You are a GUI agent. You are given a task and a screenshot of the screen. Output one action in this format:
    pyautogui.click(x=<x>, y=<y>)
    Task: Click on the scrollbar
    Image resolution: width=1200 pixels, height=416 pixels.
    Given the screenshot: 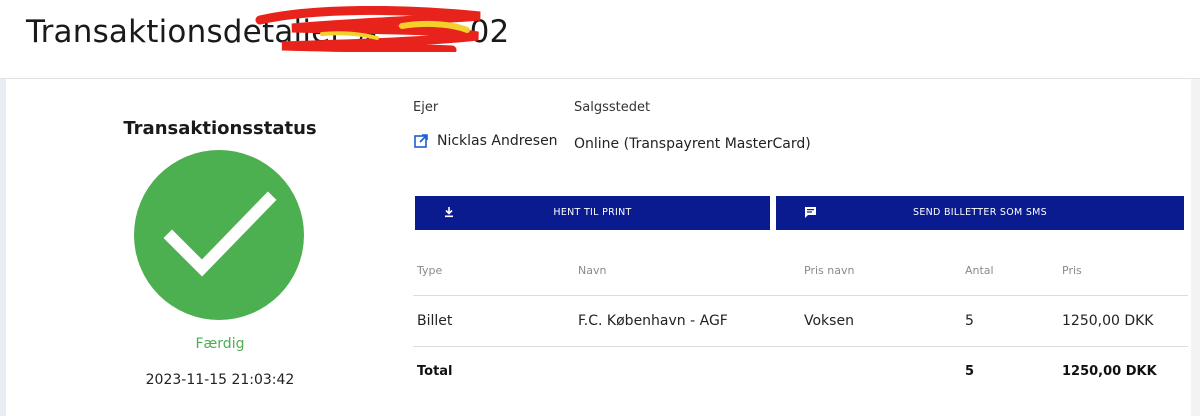 What is the action you would take?
    pyautogui.click(x=1195, y=247)
    